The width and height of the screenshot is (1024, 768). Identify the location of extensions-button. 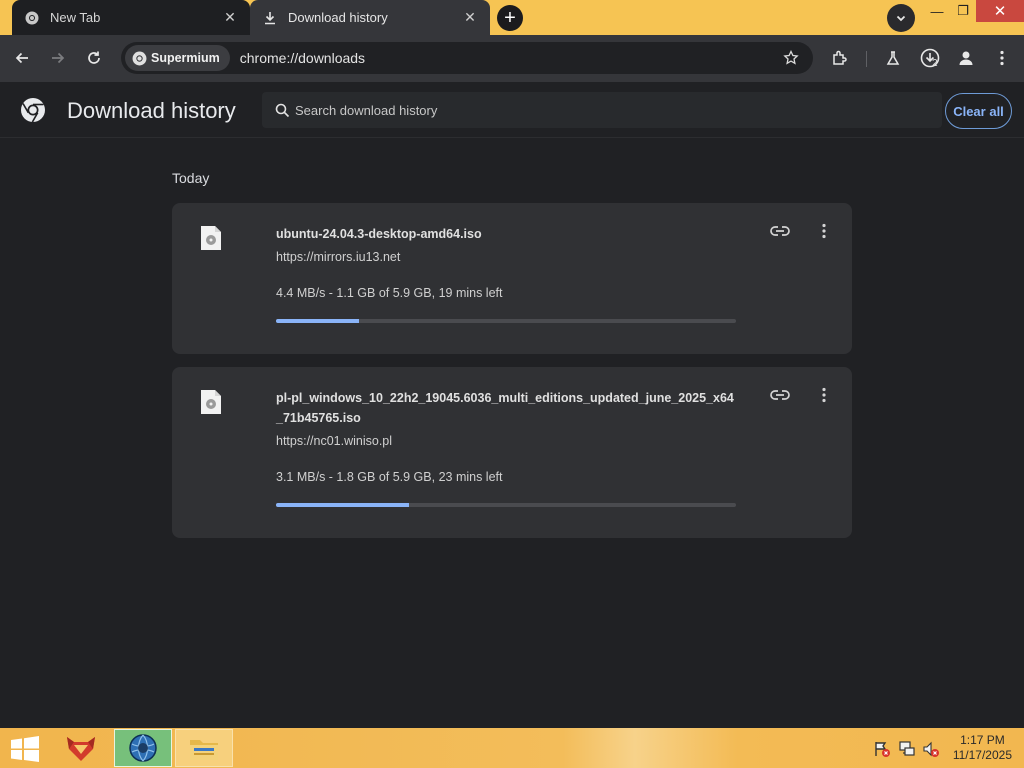
(840, 58).